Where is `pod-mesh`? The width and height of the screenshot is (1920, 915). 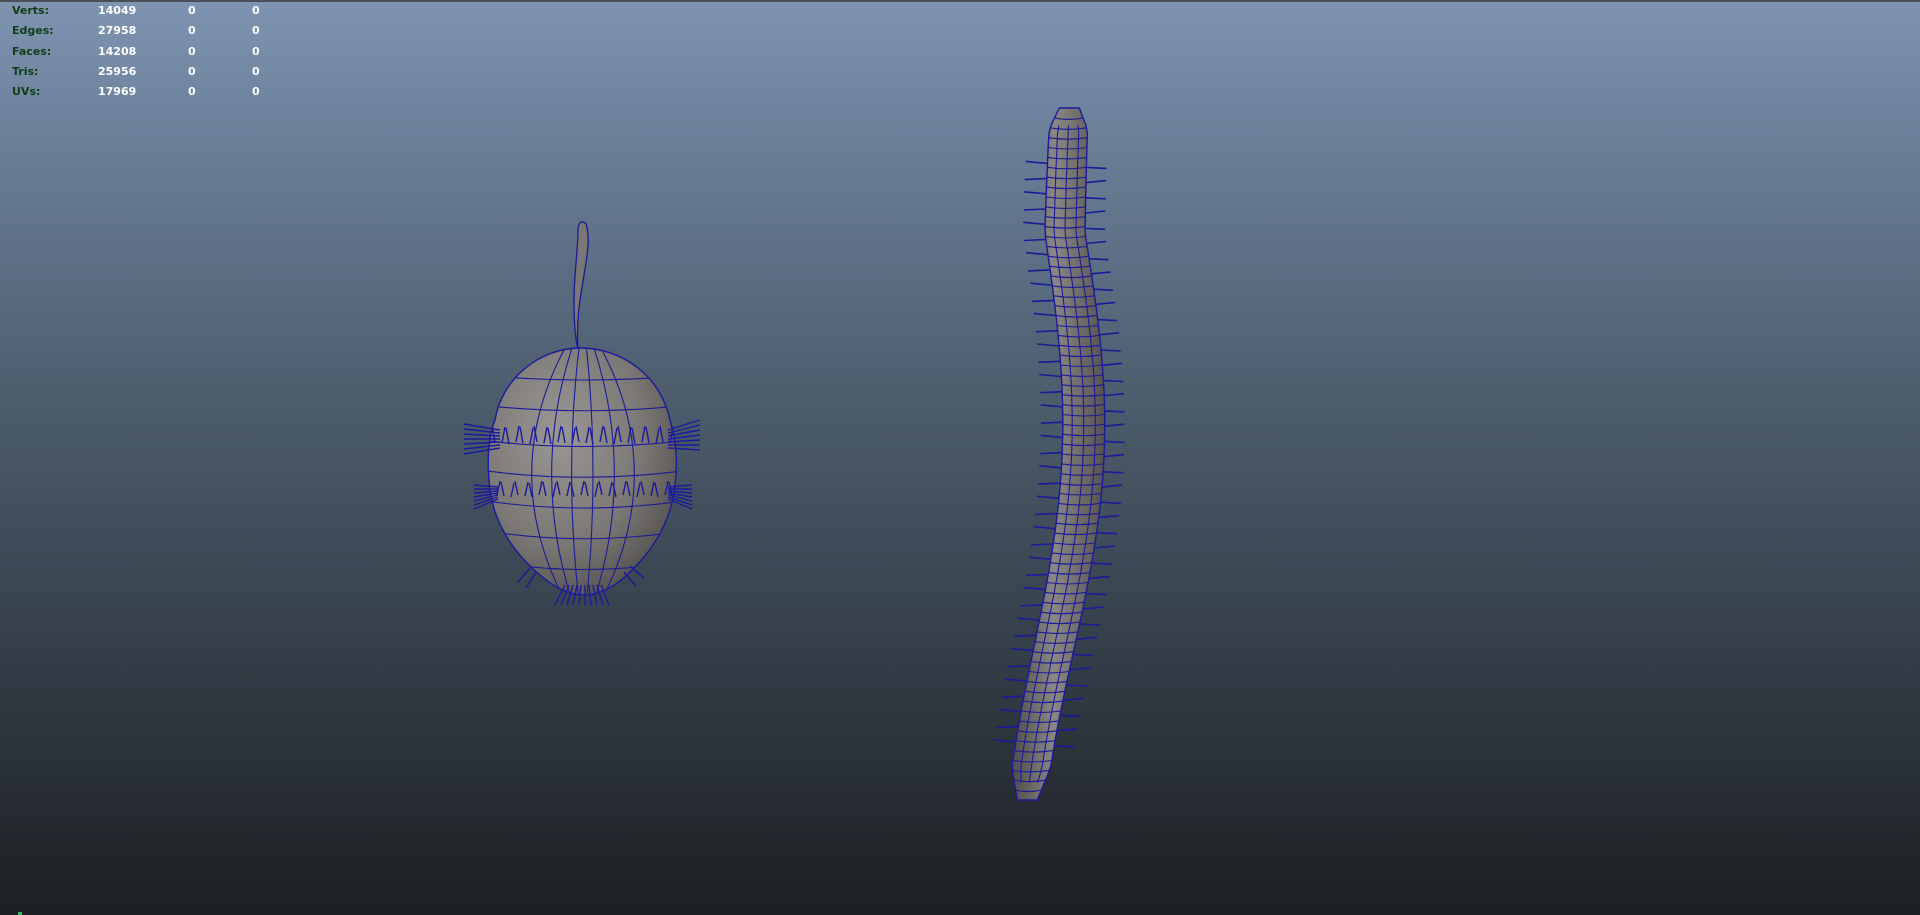 pod-mesh is located at coordinates (582, 413).